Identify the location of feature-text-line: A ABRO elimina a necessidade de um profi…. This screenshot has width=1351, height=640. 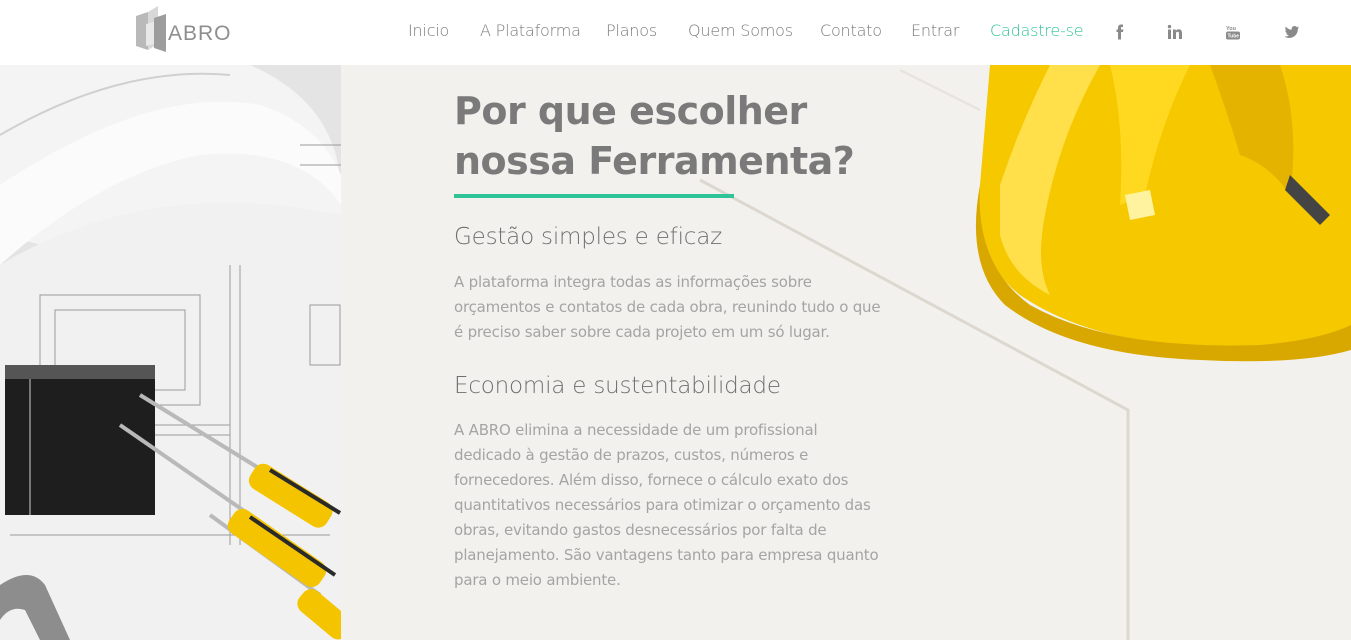
(636, 430).